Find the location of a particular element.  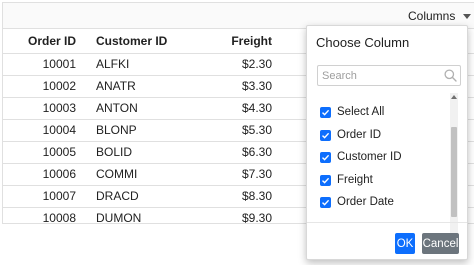

header-freight: Freight is located at coordinates (251, 41).